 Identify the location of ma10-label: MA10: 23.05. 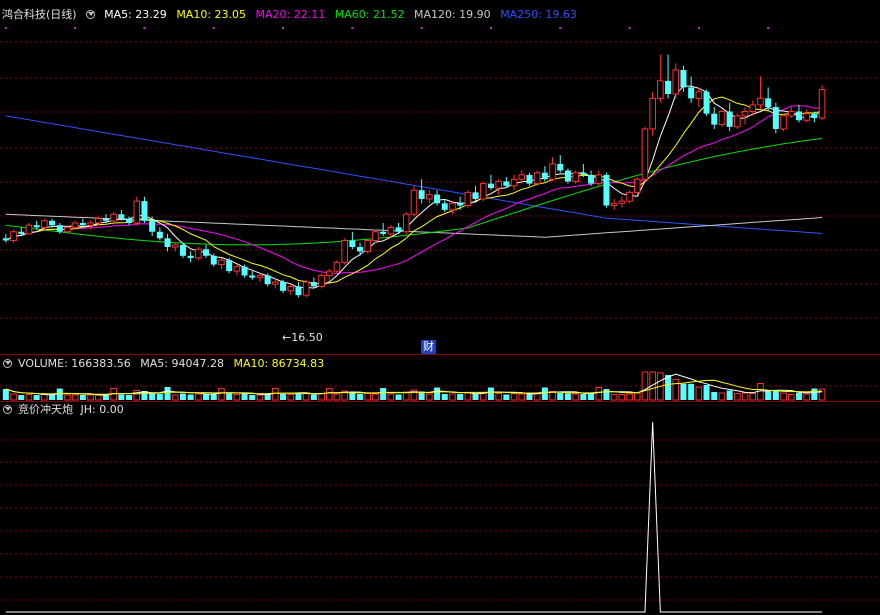
(211, 14).